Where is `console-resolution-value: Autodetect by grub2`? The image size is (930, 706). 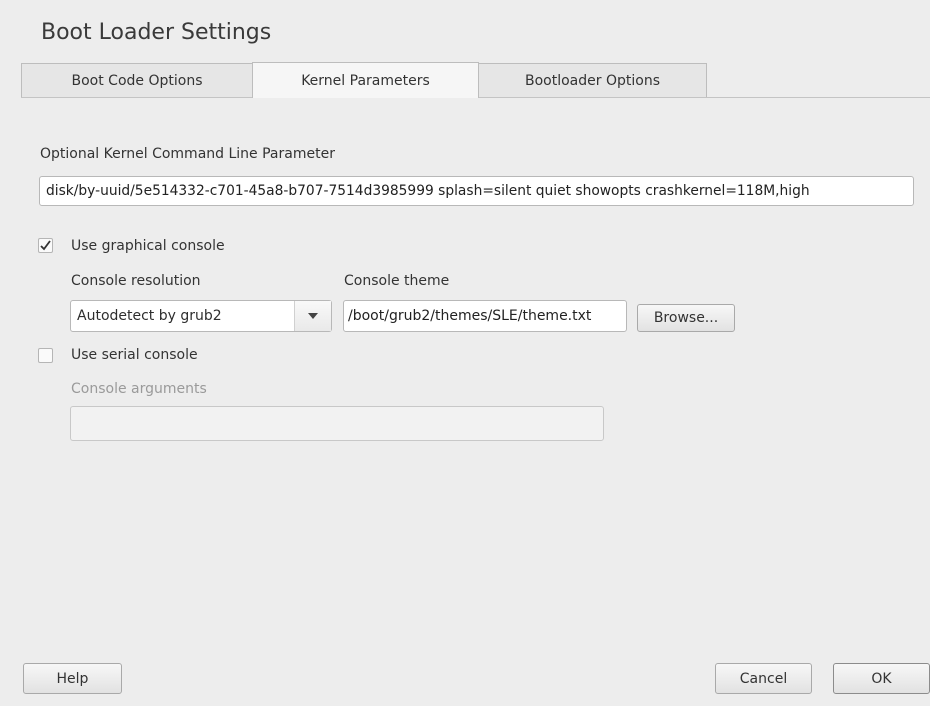
console-resolution-value: Autodetect by grub2 is located at coordinates (149, 316).